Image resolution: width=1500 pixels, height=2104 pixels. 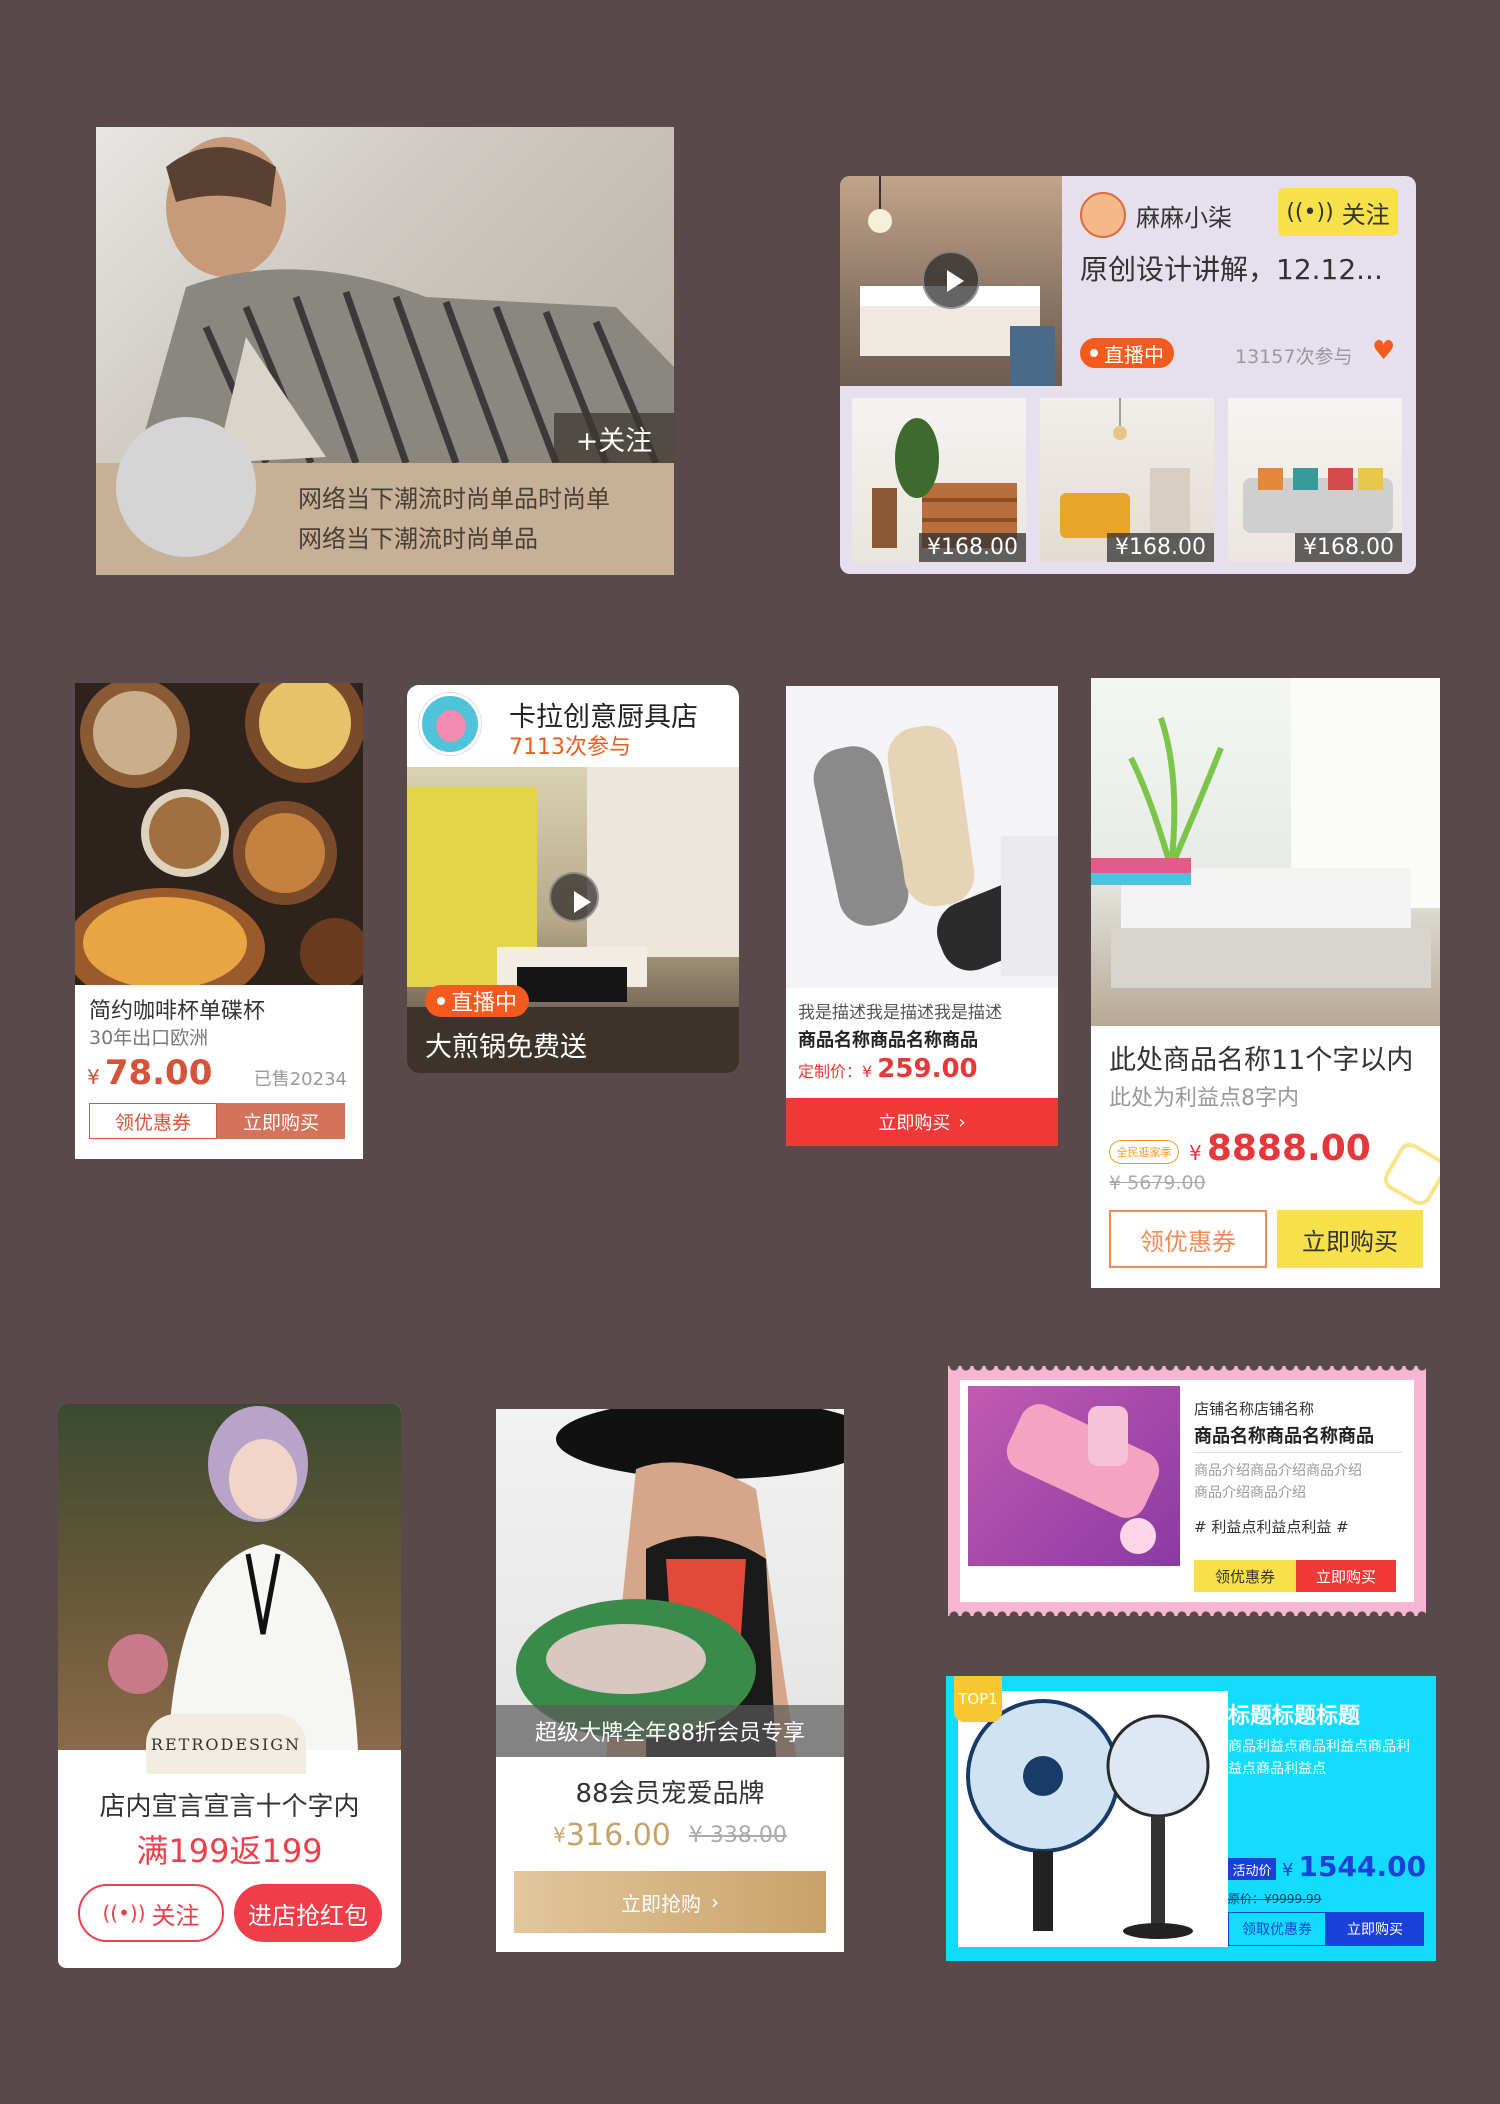 I want to click on price-value: 259.00, so click(x=927, y=1069).